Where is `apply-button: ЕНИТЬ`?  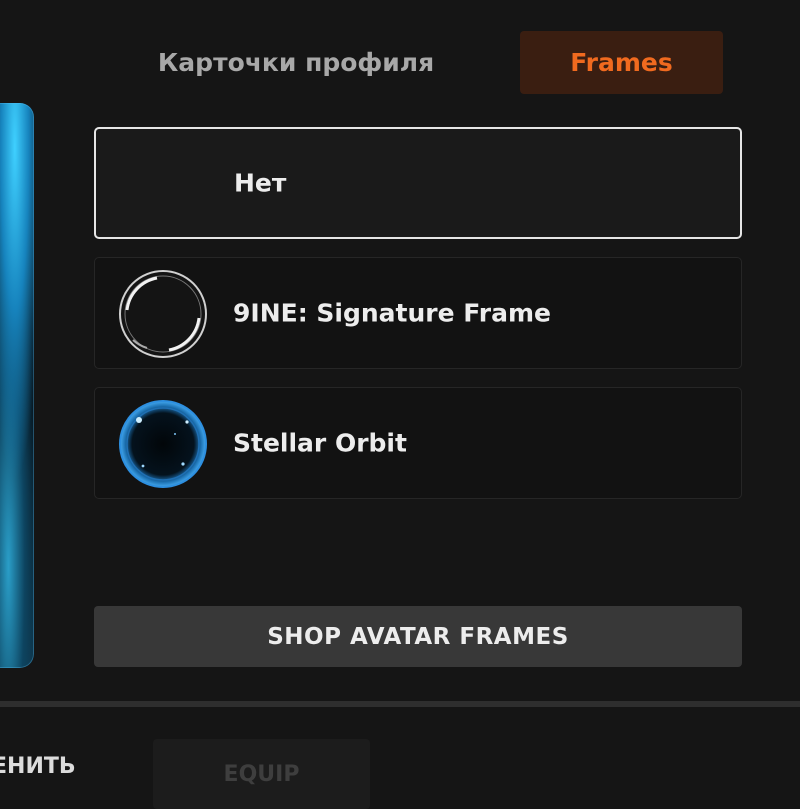 apply-button: ЕНИТЬ is located at coordinates (38, 766).